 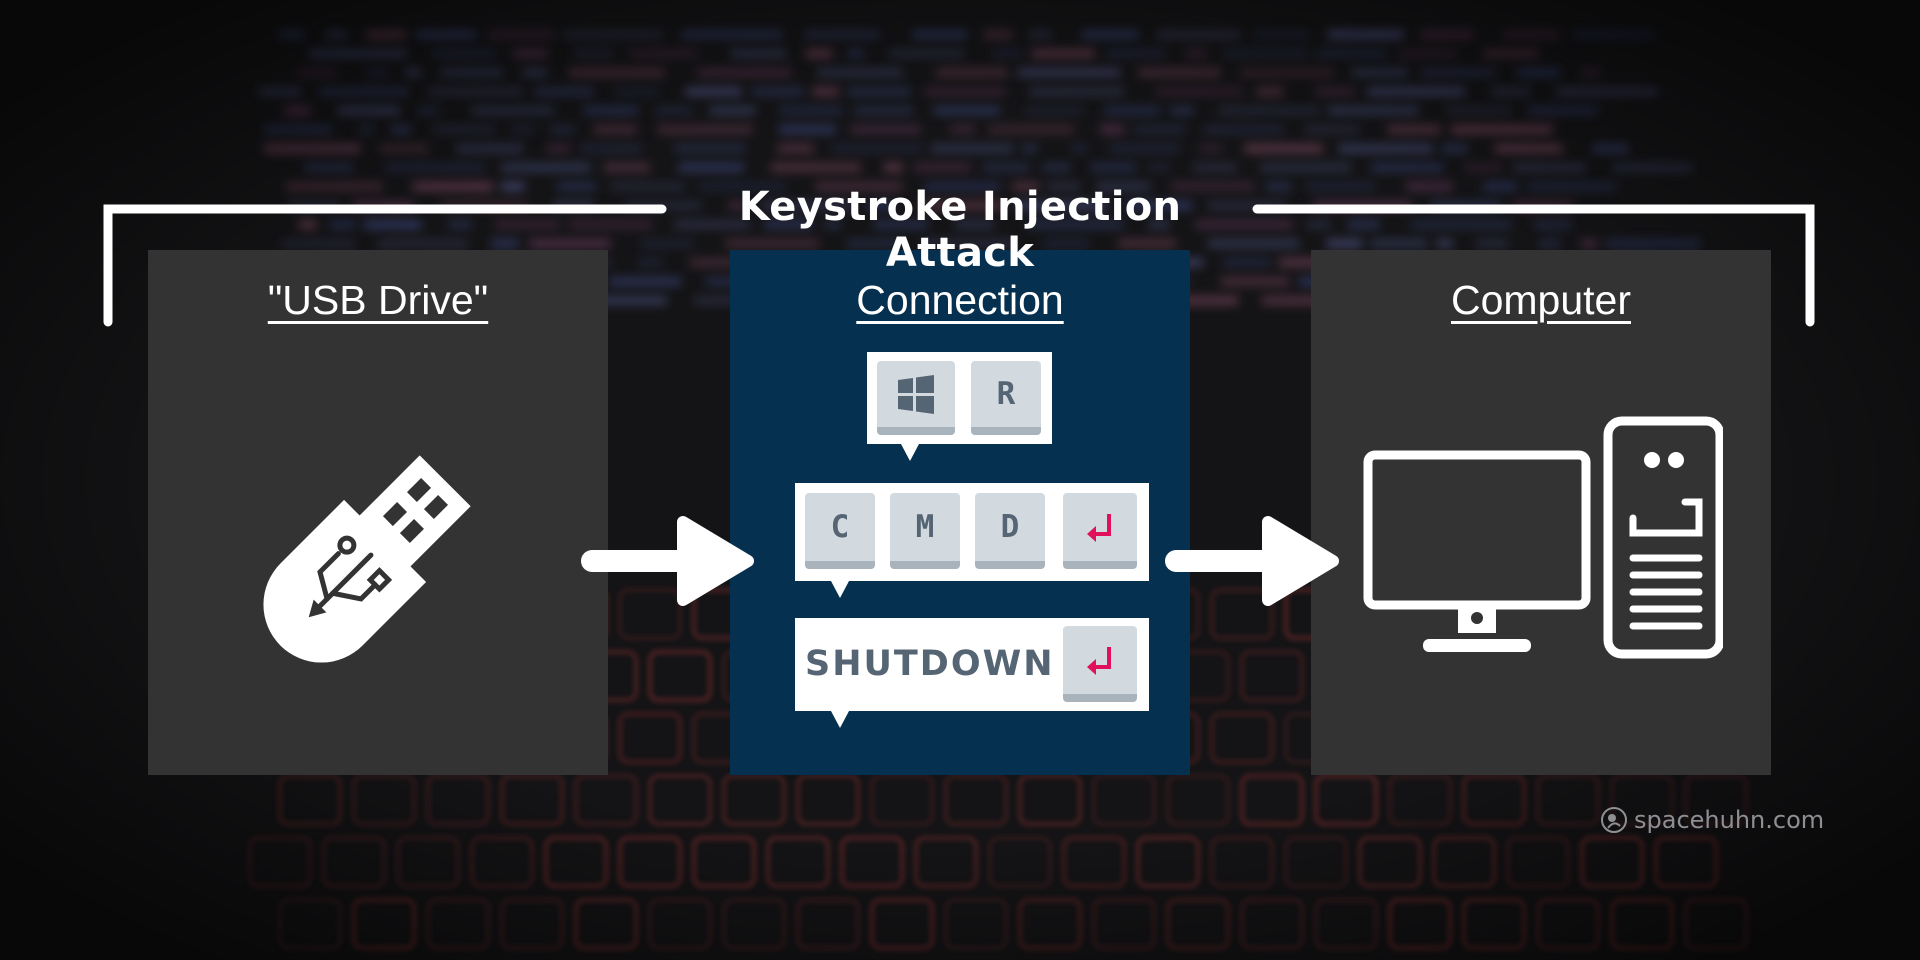 I want to click on desktop-computer-icon, so click(x=1543, y=537).